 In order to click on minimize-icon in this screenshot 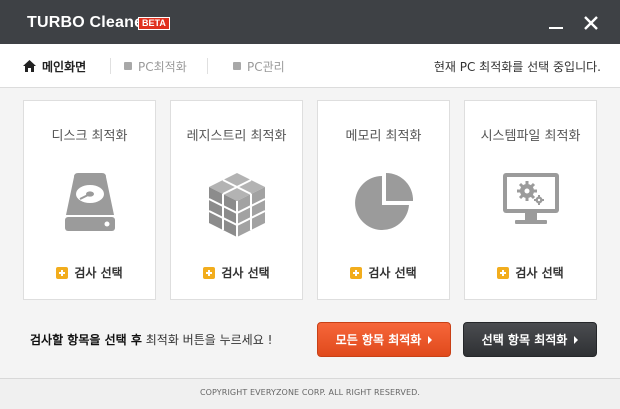, I will do `click(556, 28)`.